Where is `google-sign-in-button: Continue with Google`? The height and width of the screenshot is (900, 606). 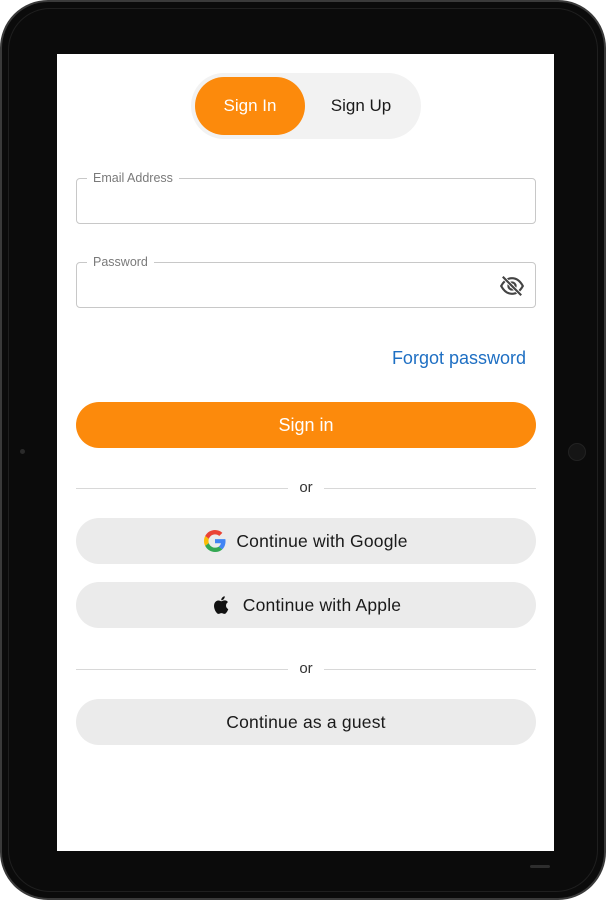 google-sign-in-button: Continue with Google is located at coordinates (306, 541).